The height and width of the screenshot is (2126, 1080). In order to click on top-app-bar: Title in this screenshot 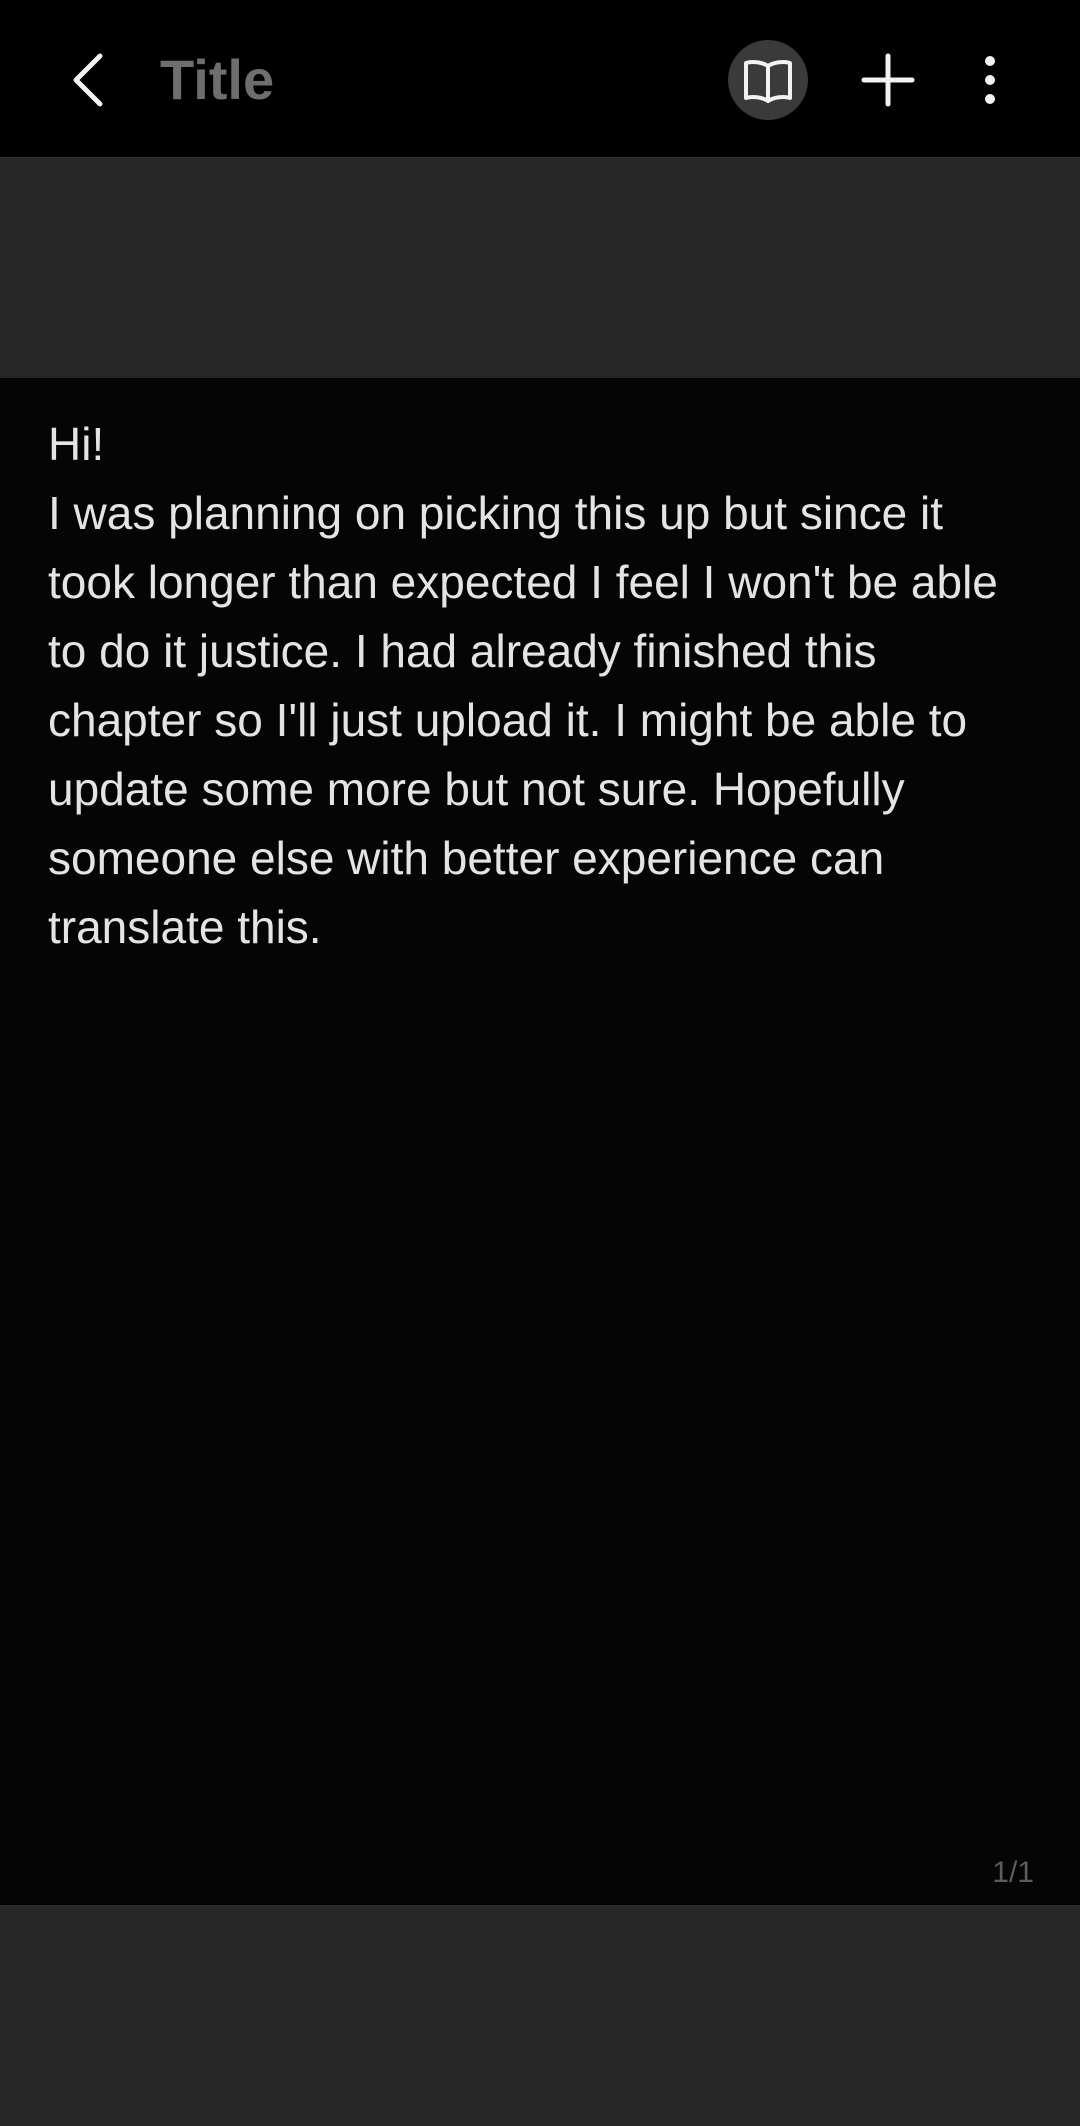, I will do `click(540, 78)`.